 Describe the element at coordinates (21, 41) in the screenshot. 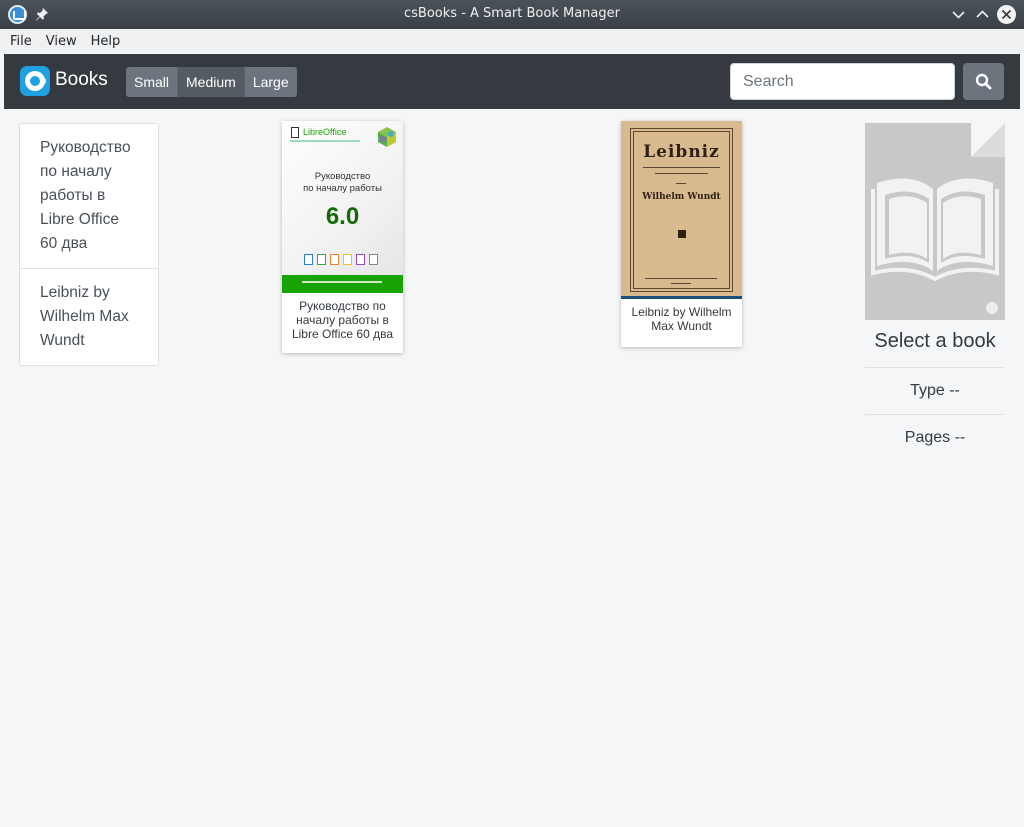

I see `menu-file: File` at that location.